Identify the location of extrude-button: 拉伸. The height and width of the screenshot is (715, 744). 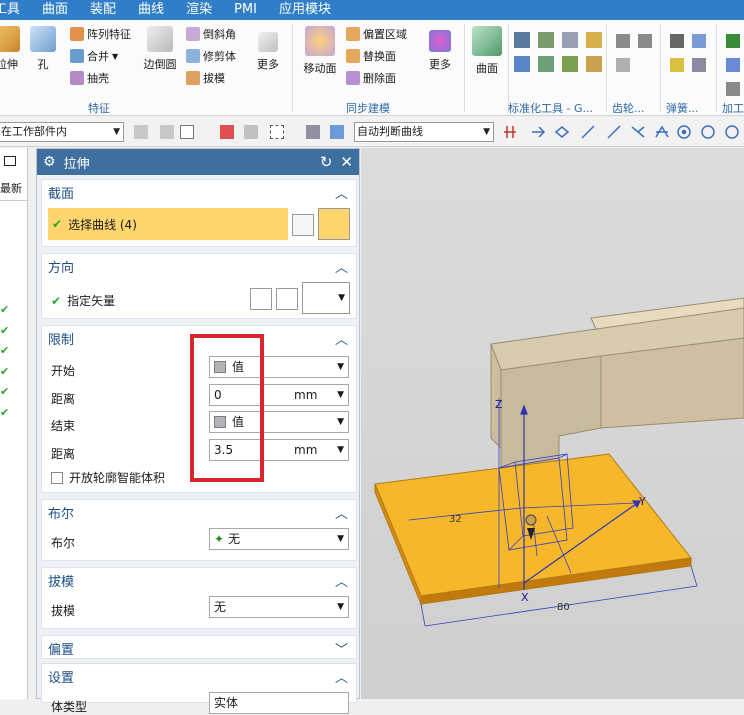
(11, 49).